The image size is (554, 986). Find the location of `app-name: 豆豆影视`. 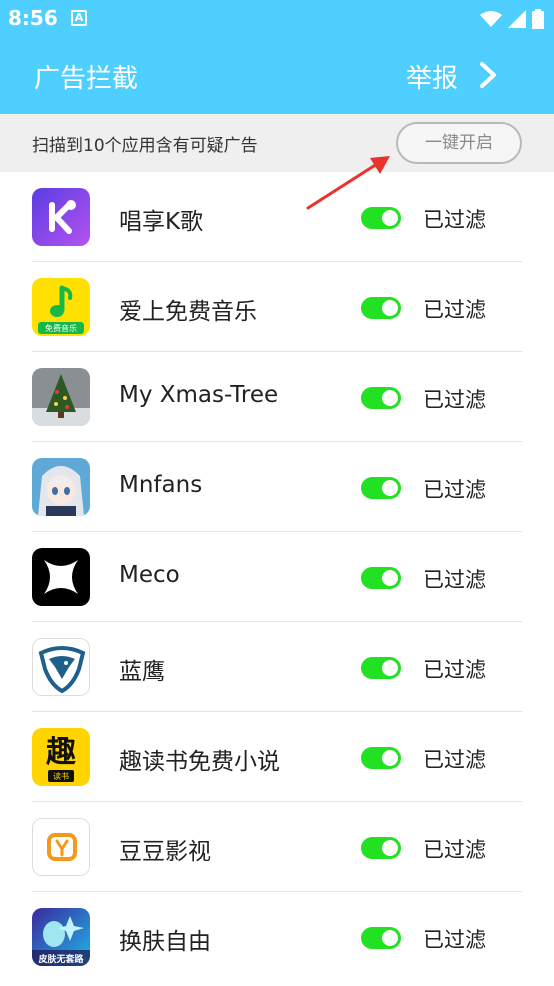

app-name: 豆豆影视 is located at coordinates (165, 852).